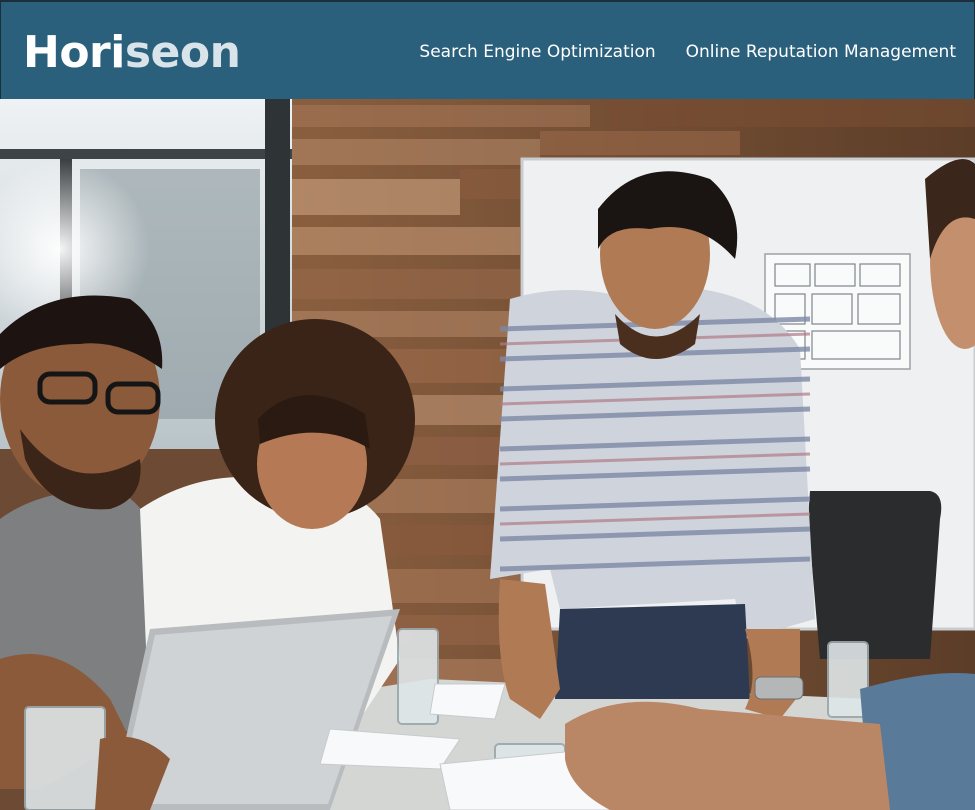 The image size is (975, 810). Describe the element at coordinates (875, 575) in the screenshot. I see `office-chair` at that location.